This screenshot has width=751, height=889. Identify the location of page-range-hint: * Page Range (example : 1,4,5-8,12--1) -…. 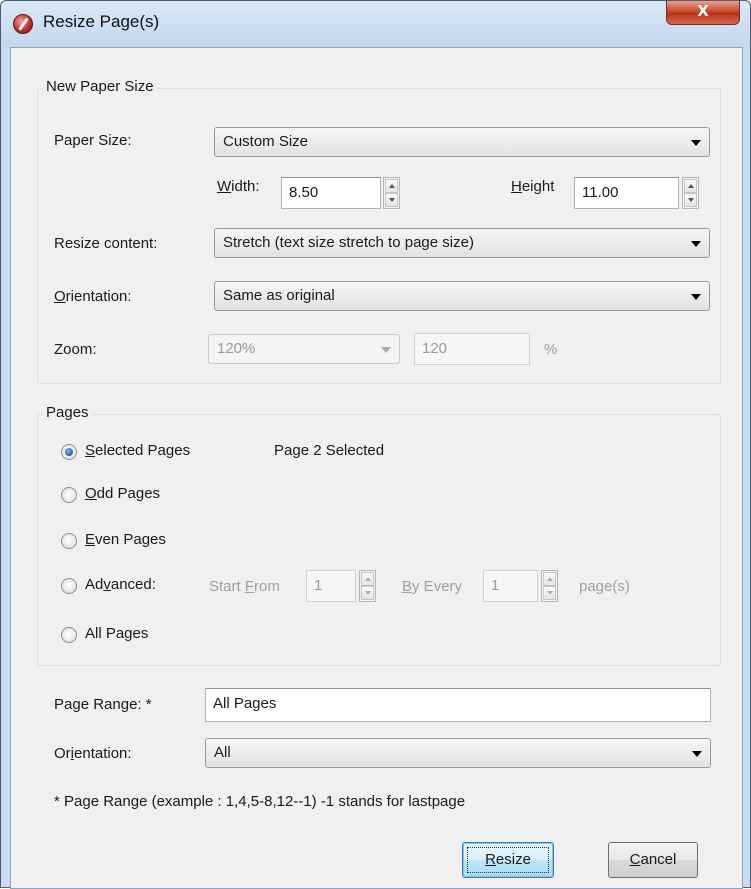
(260, 801).